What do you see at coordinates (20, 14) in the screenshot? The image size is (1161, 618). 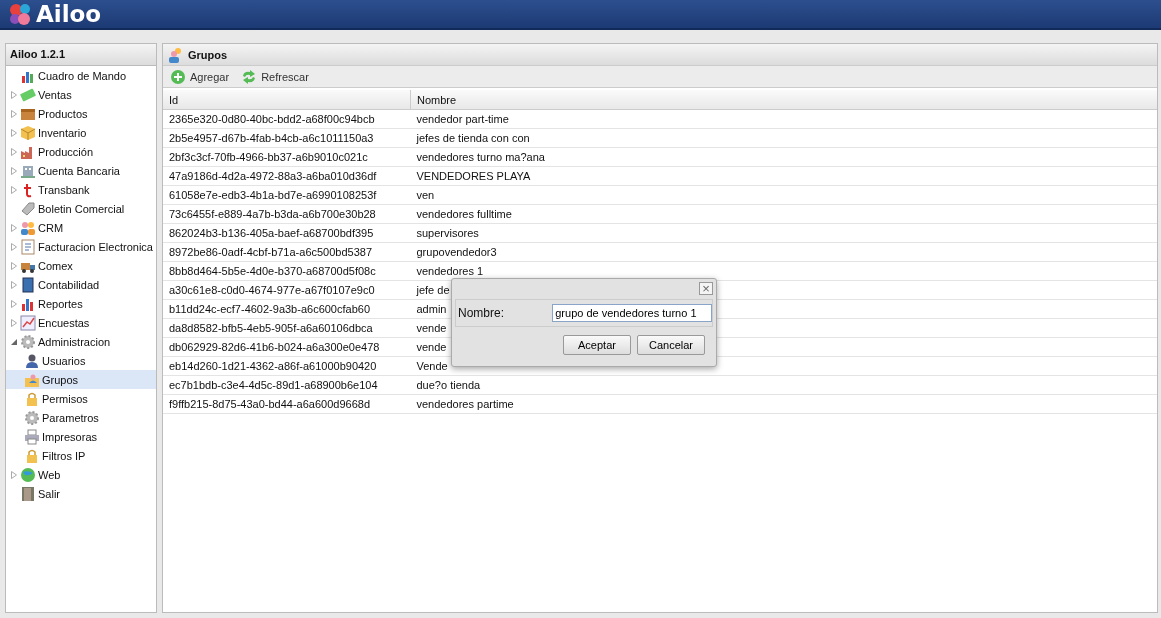 I see `flower-logo-icon` at bounding box center [20, 14].